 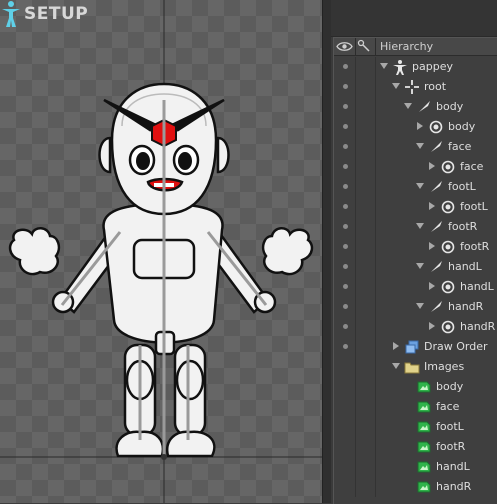 I want to click on tree-item-root-bone-root: root, so click(x=415, y=87).